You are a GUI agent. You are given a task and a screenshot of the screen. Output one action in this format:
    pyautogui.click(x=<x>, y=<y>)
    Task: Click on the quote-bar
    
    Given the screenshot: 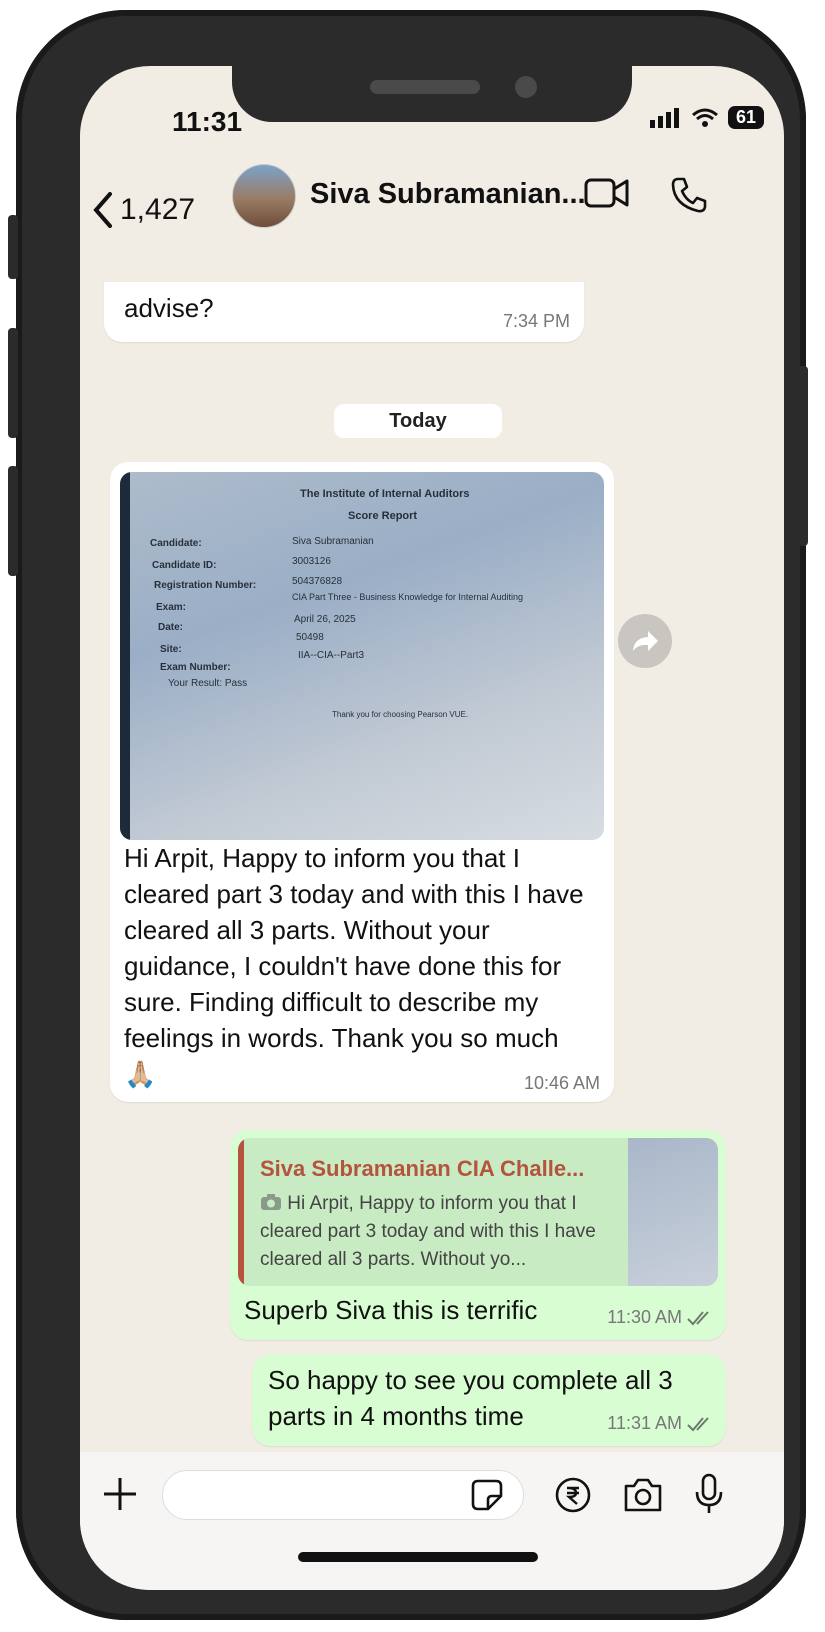 What is the action you would take?
    pyautogui.click(x=241, y=1212)
    